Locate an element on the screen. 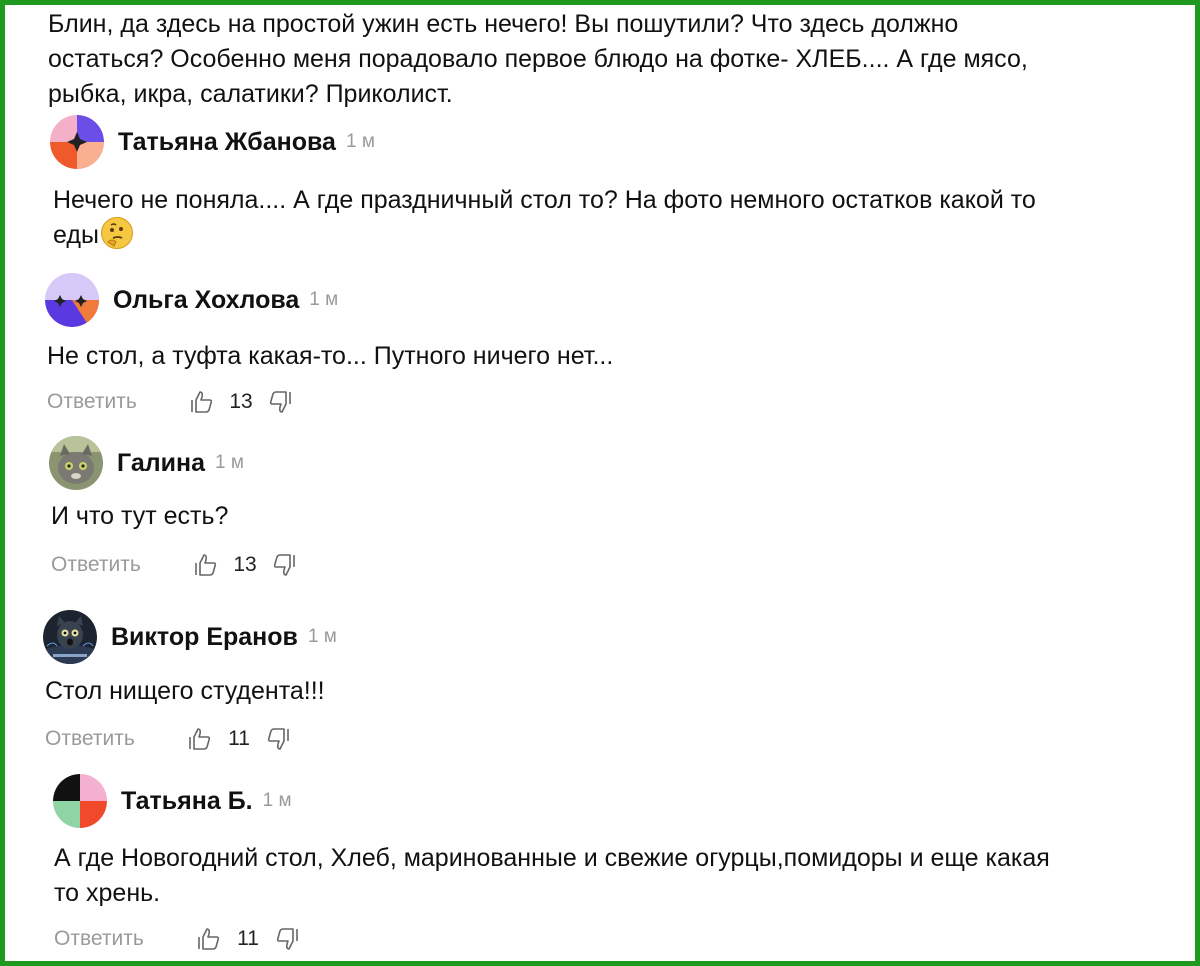 The image size is (1200, 966). intro-line-3: рыбка, икра, салатики? Приколист. is located at coordinates (250, 94).